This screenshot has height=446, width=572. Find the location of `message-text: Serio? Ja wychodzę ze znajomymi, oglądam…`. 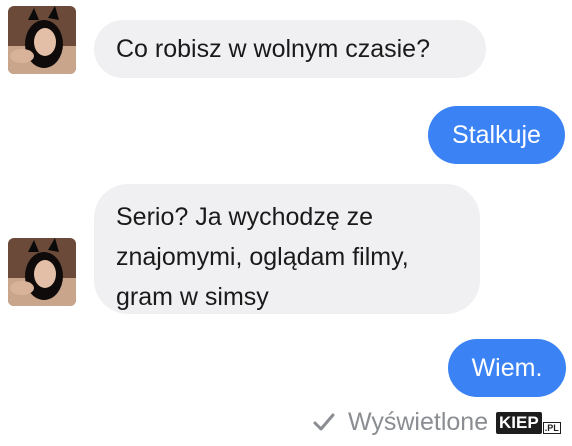

message-text: Serio? Ja wychodzę ze znajomymi, oglądam… is located at coordinates (262, 257).